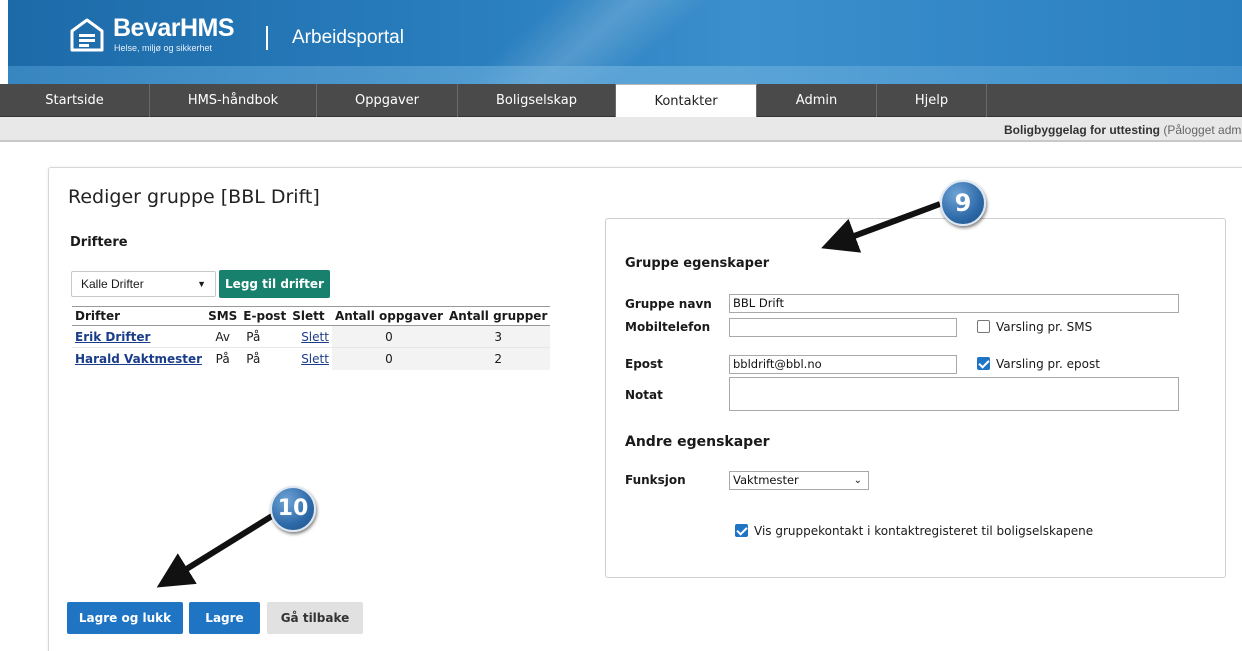  Describe the element at coordinates (293, 509) in the screenshot. I see `callout-10: 10` at that location.